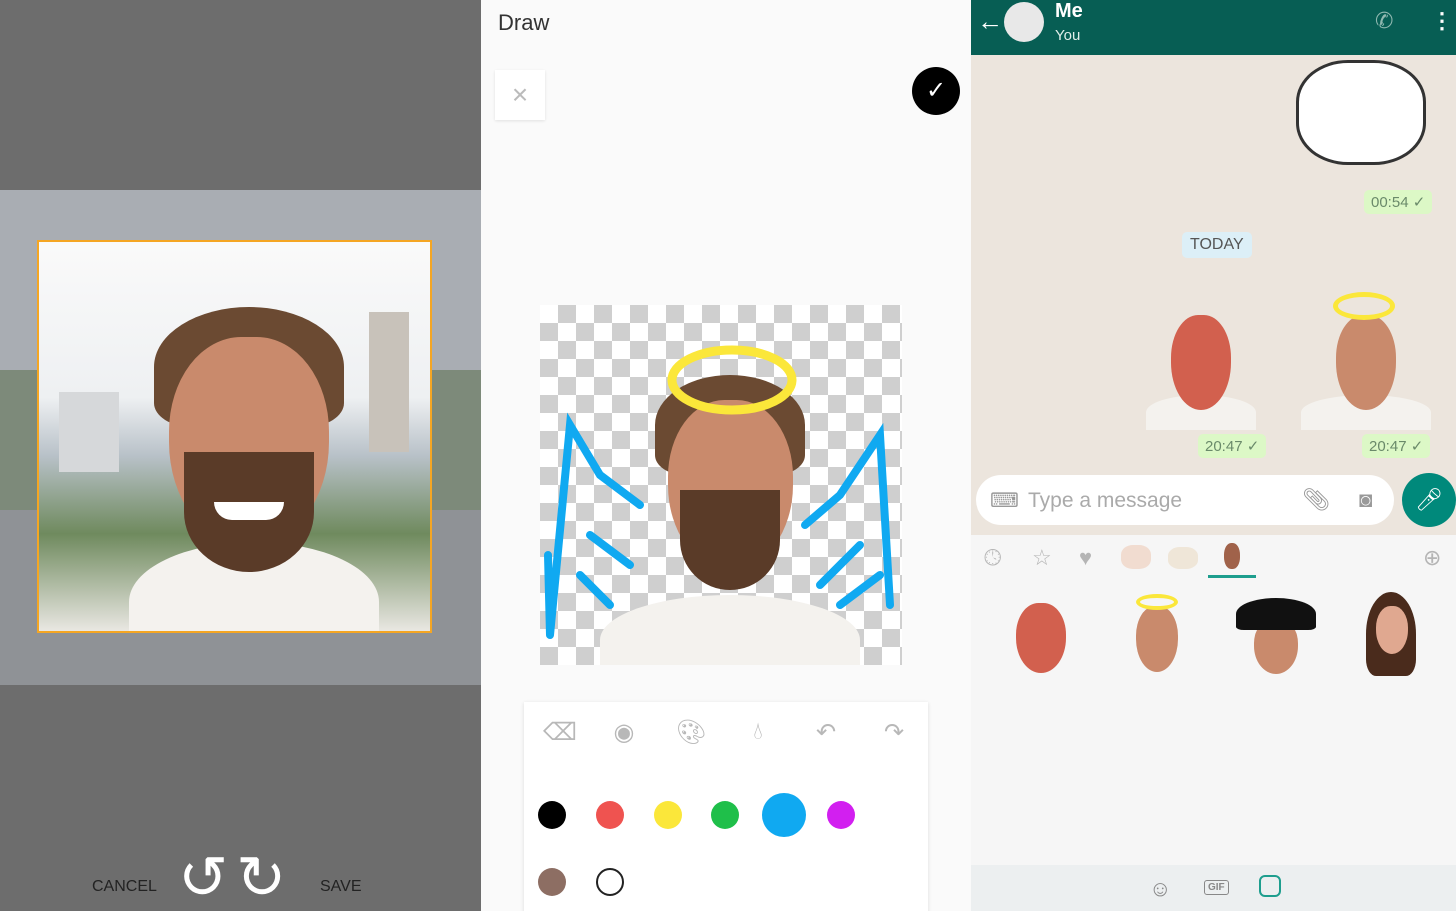 This screenshot has height=911, width=1456. Describe the element at coordinates (1156, 634) in the screenshot. I see `sticker-angel` at that location.